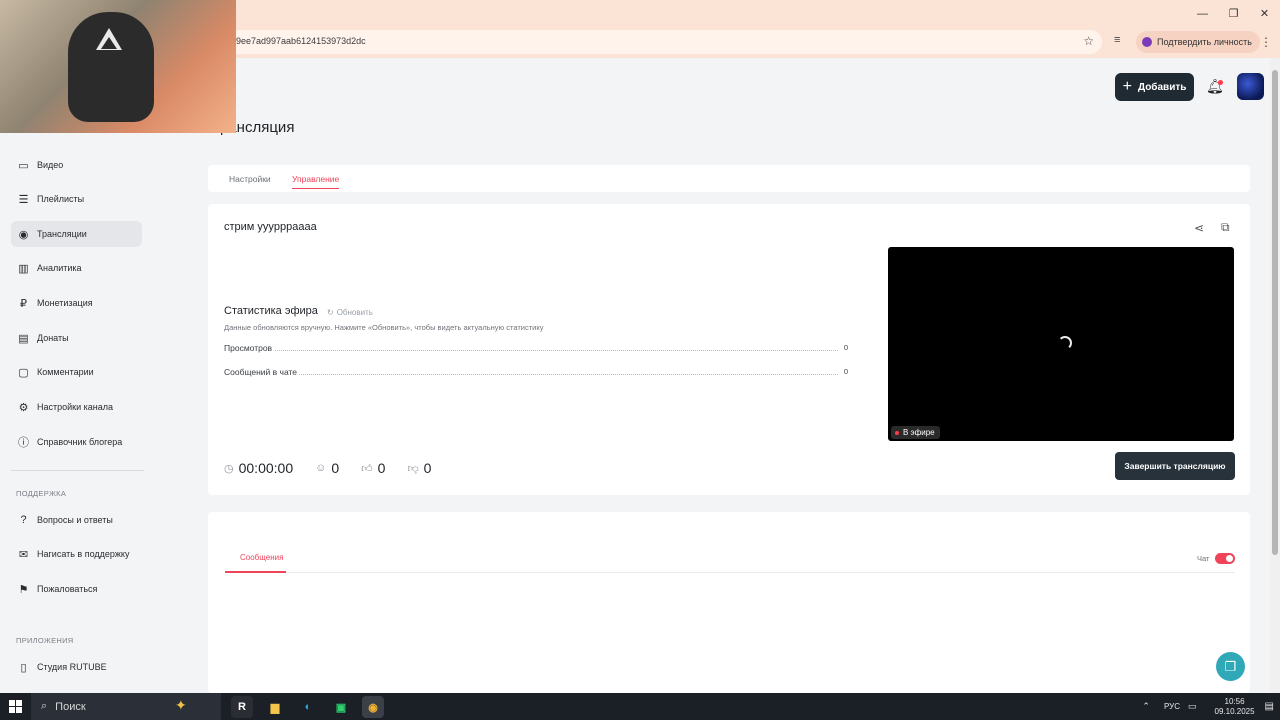 The width and height of the screenshot is (1280, 720). Describe the element at coordinates (44, 706) in the screenshot. I see `search-icon: ⌕` at that location.